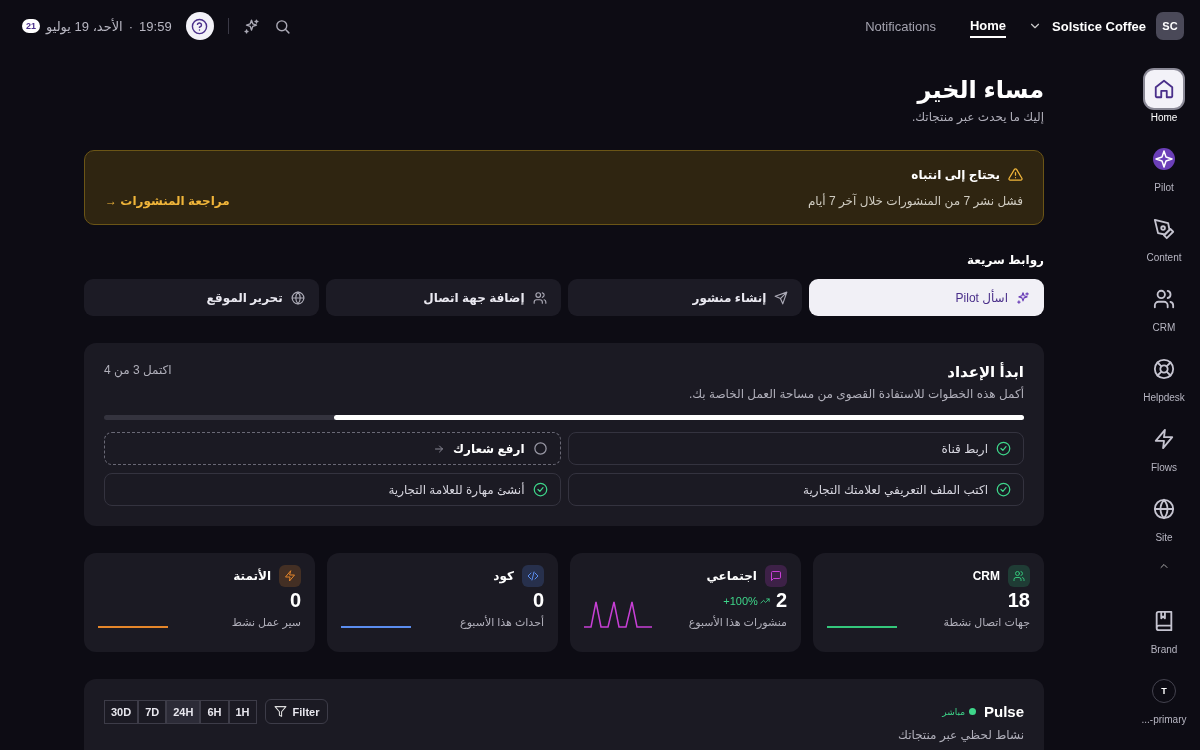 Image resolution: width=1200 pixels, height=750 pixels. What do you see at coordinates (1164, 315) in the screenshot?
I see `sidebar-item: CRM` at bounding box center [1164, 315].